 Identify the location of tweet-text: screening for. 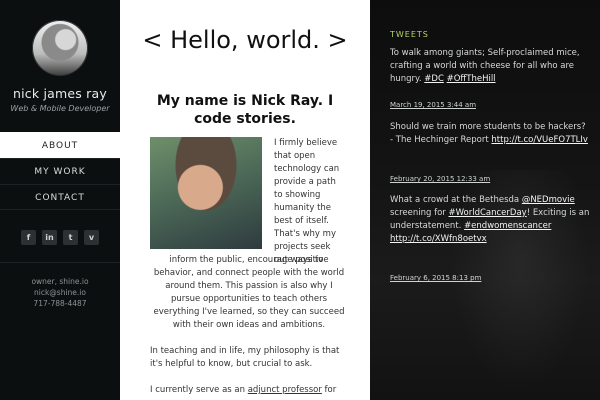
(419, 213).